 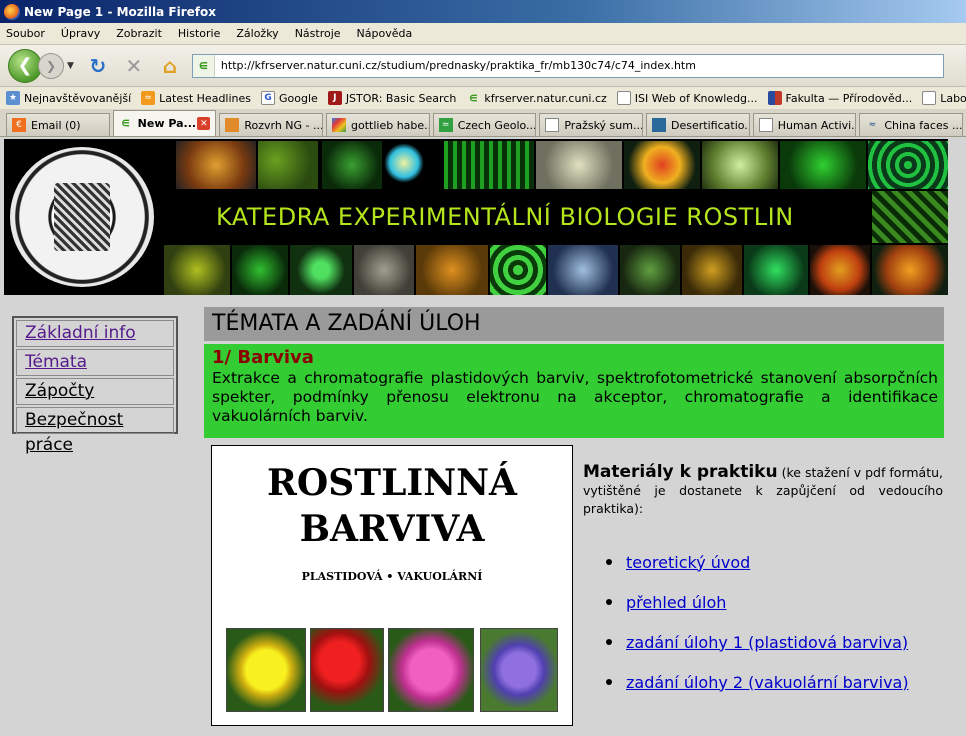 I want to click on back-button: ❮, so click(x=25, y=65).